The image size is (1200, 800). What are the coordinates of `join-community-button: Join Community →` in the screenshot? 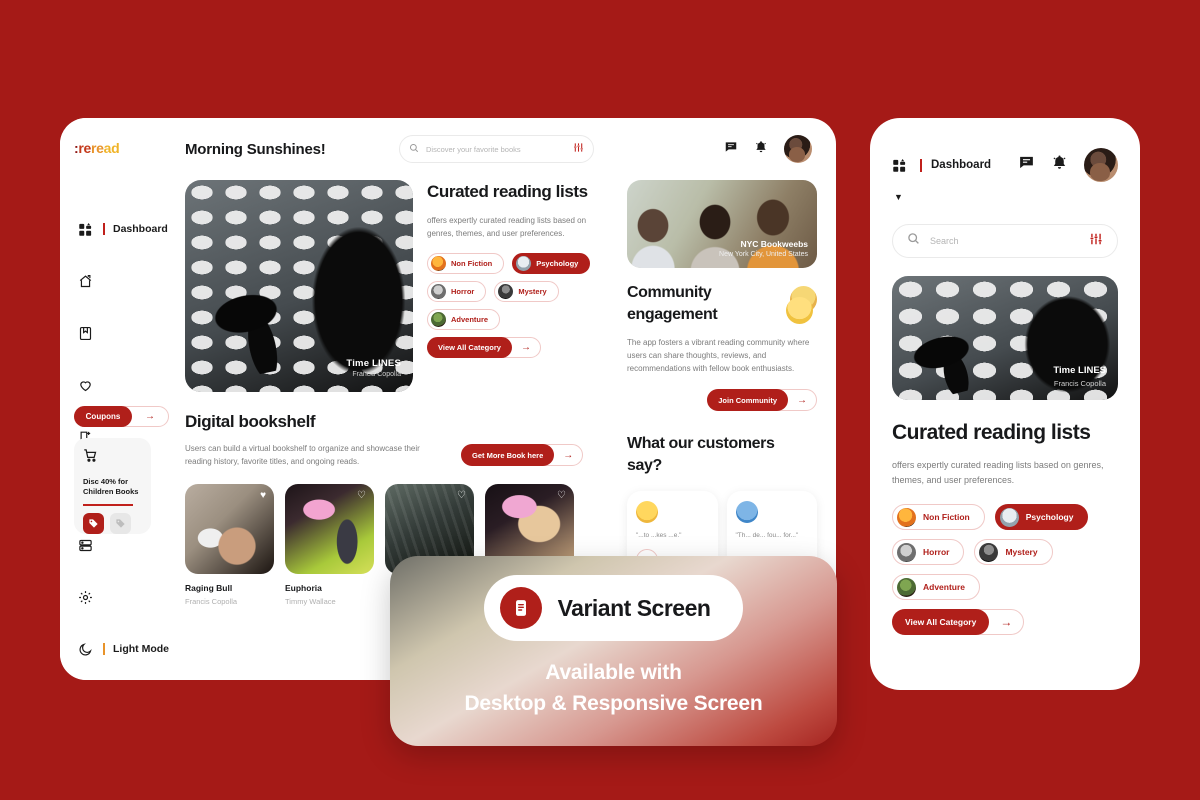 It's located at (762, 400).